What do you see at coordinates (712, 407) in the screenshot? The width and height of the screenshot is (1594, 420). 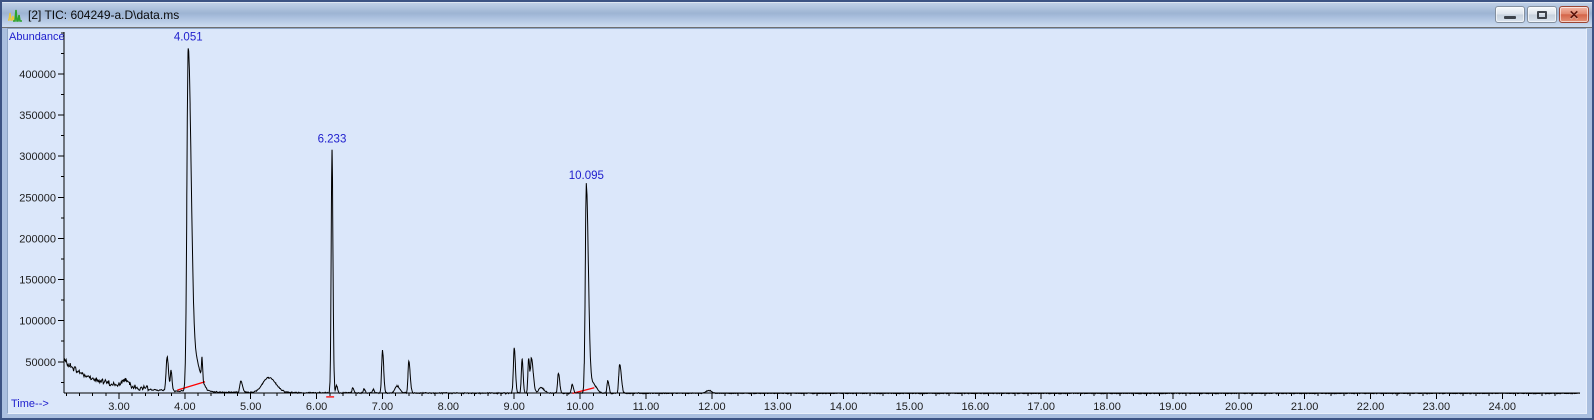 I see `svg-text: 12.00` at bounding box center [712, 407].